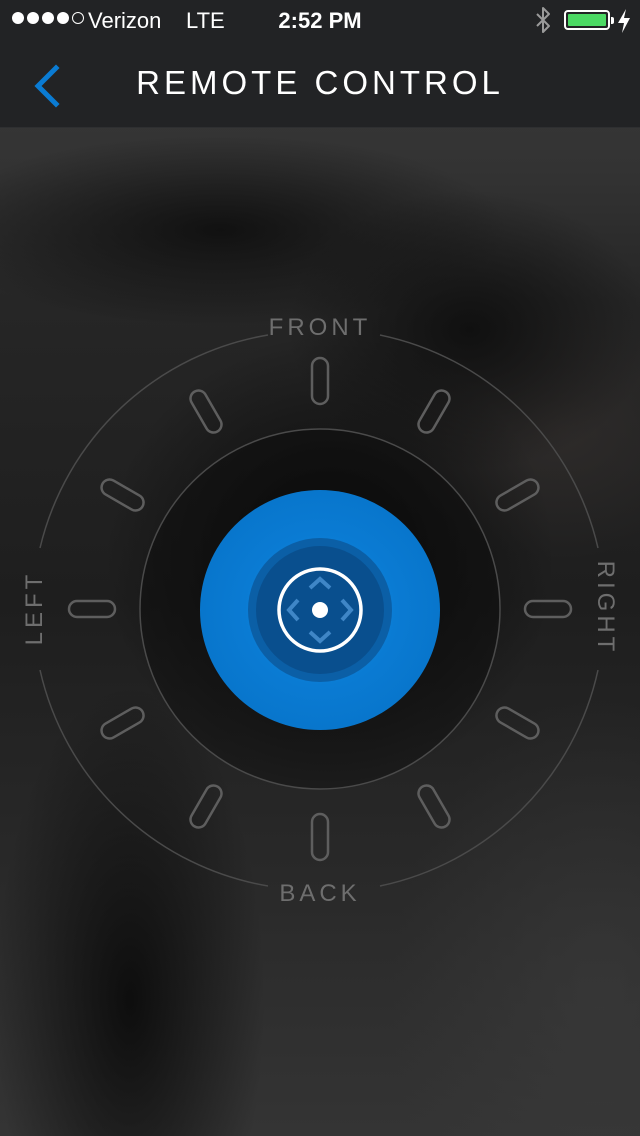  What do you see at coordinates (34, 608) in the screenshot?
I see `left-label: LEFT` at bounding box center [34, 608].